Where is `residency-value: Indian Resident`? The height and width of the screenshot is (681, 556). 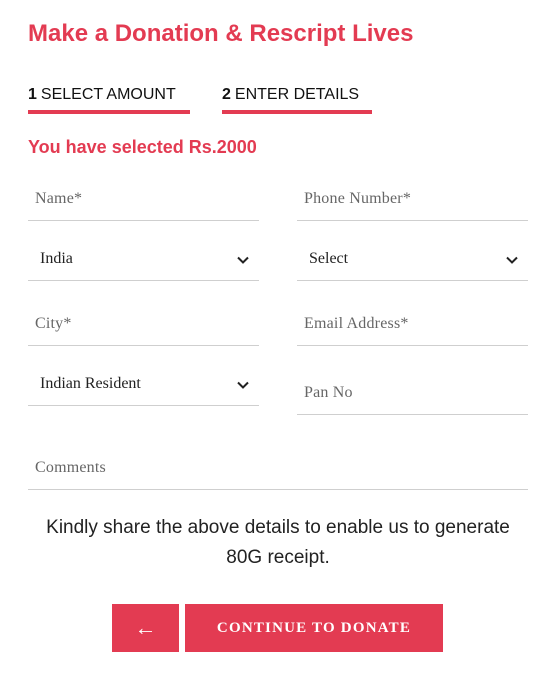
residency-value: Indian Resident is located at coordinates (90, 383).